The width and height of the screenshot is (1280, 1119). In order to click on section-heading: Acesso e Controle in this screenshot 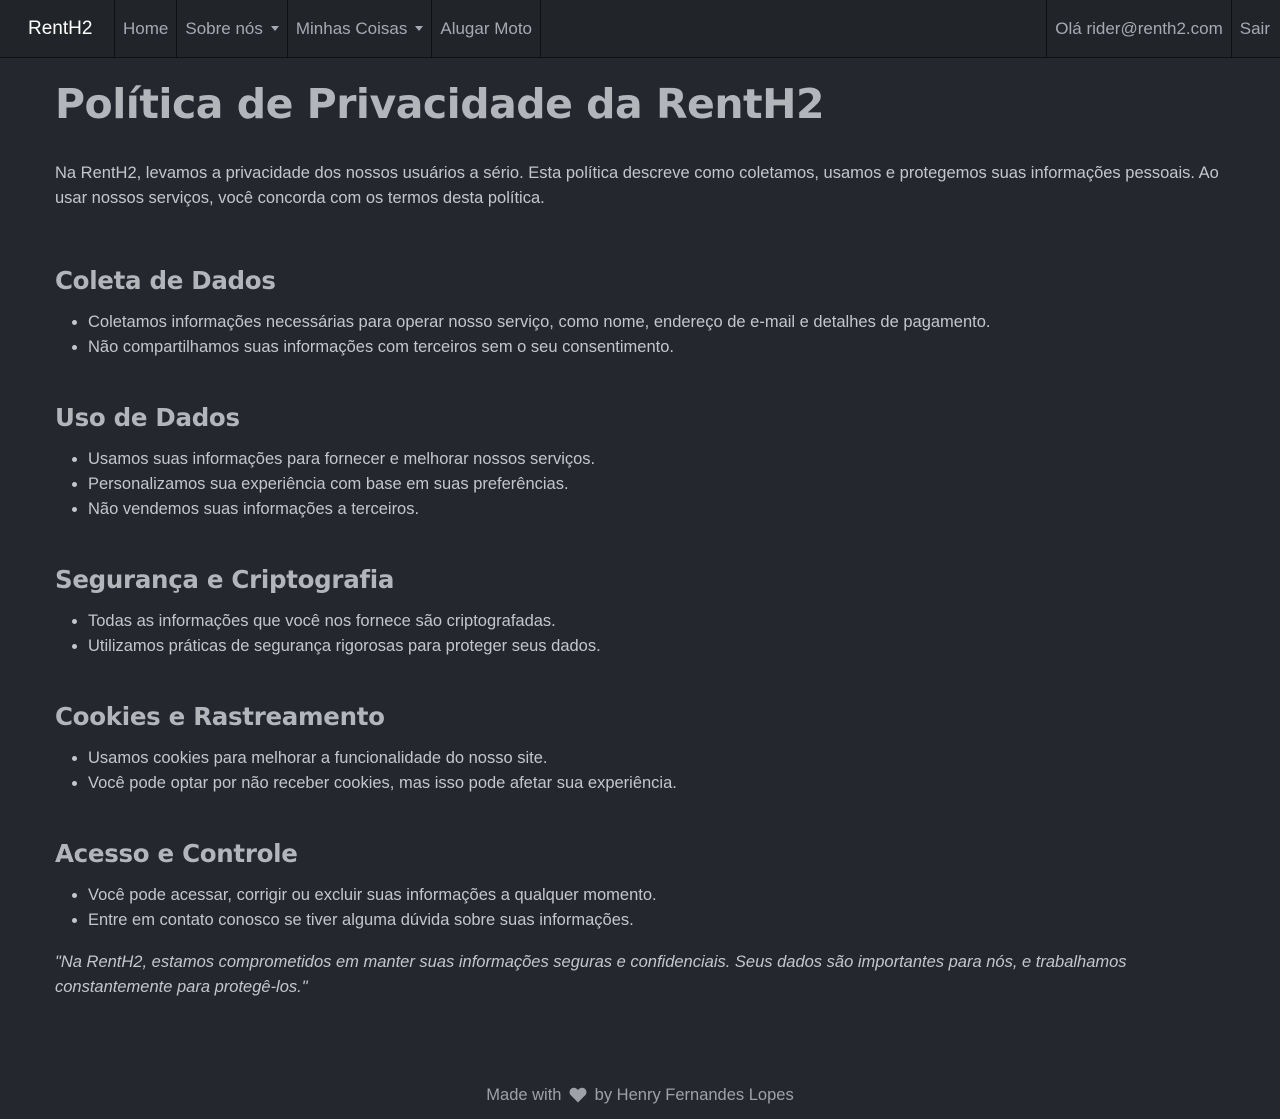, I will do `click(176, 853)`.